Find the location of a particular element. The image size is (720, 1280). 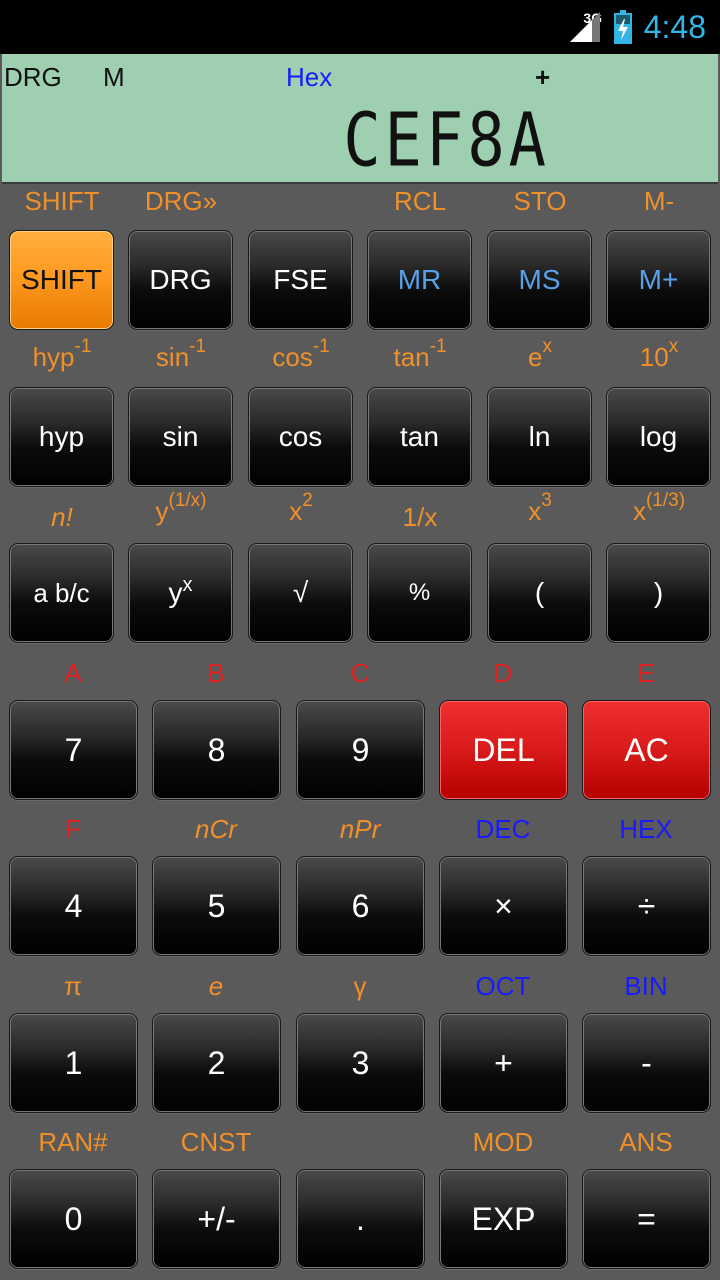

label-hex-f: F is located at coordinates (73, 829).